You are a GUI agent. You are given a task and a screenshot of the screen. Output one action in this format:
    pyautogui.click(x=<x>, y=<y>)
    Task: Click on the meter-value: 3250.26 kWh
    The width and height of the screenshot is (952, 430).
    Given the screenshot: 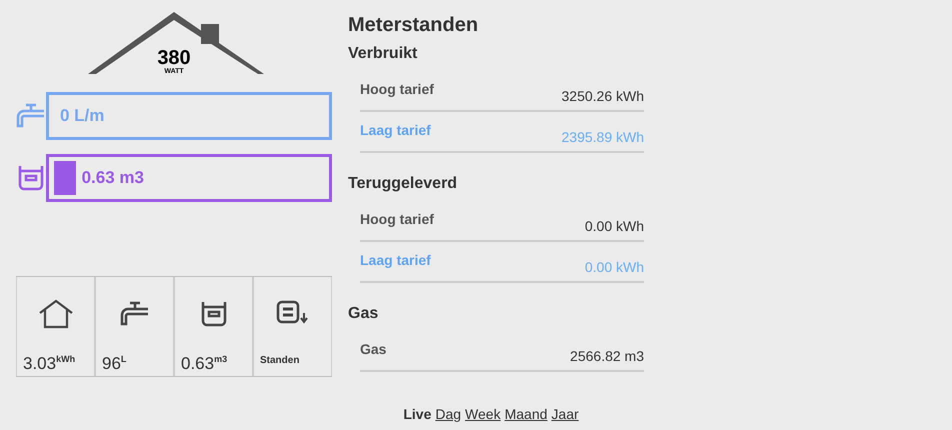 What is the action you would take?
    pyautogui.click(x=603, y=96)
    